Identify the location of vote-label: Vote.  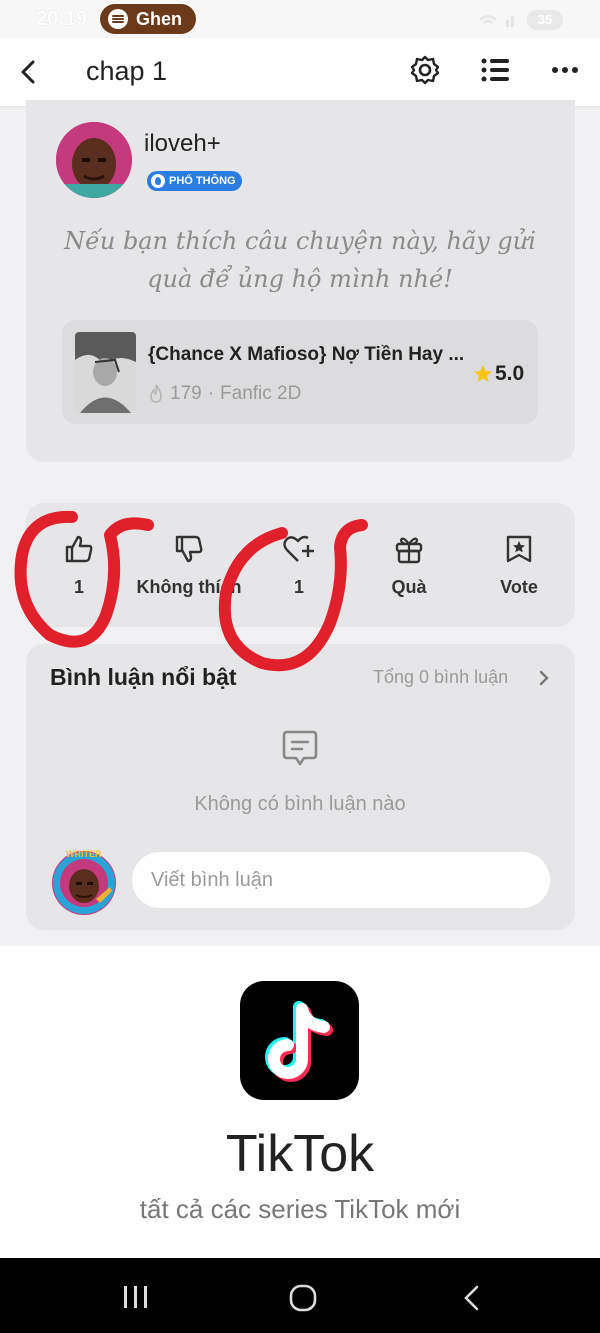
(519, 587).